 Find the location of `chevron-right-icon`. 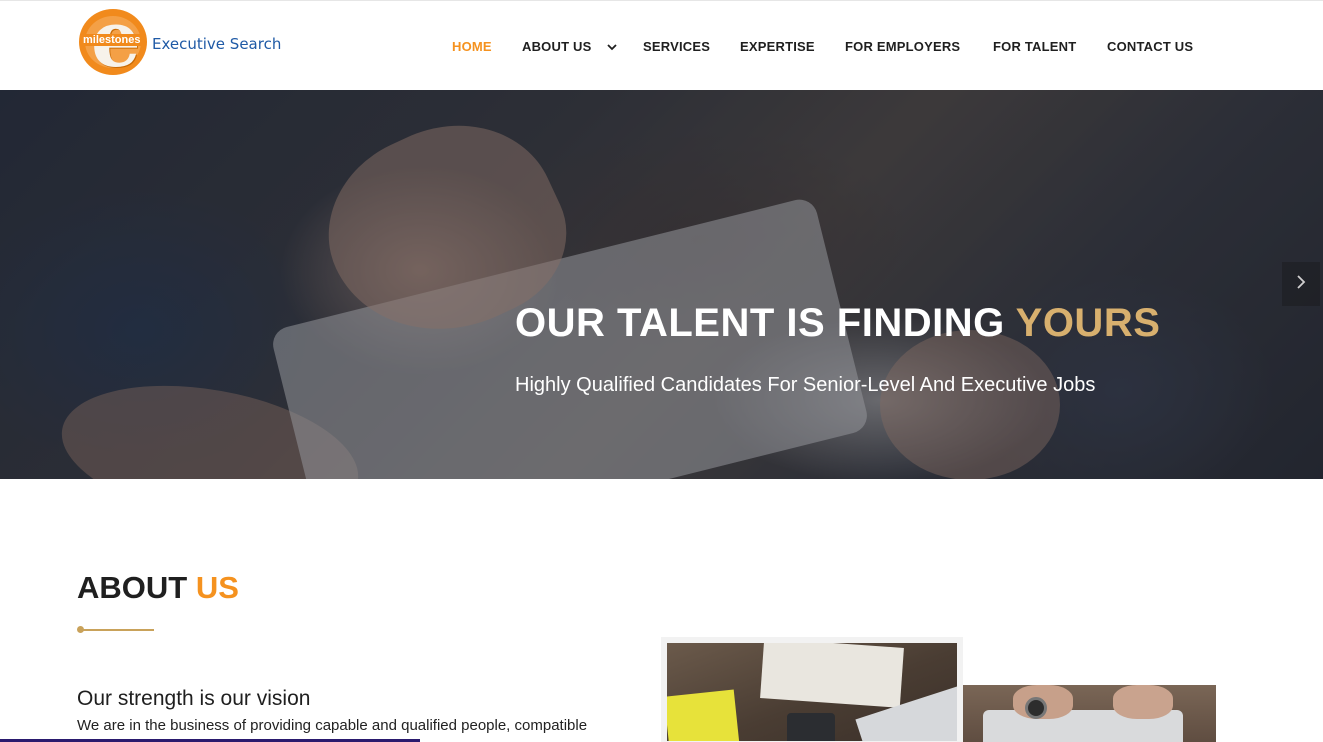

chevron-right-icon is located at coordinates (1301, 284).